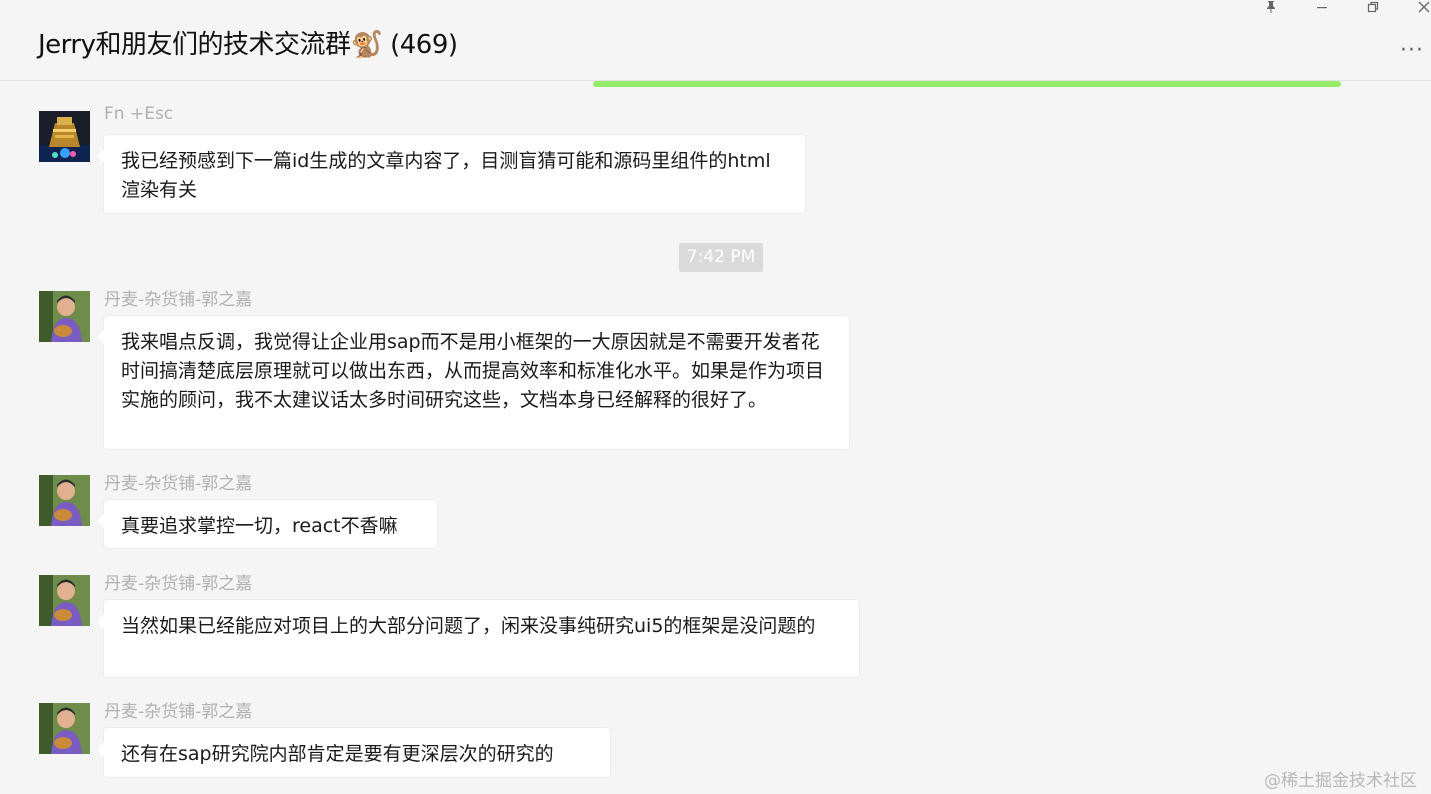 This screenshot has width=1431, height=794. Describe the element at coordinates (1420, 10) in the screenshot. I see `close-icon` at that location.